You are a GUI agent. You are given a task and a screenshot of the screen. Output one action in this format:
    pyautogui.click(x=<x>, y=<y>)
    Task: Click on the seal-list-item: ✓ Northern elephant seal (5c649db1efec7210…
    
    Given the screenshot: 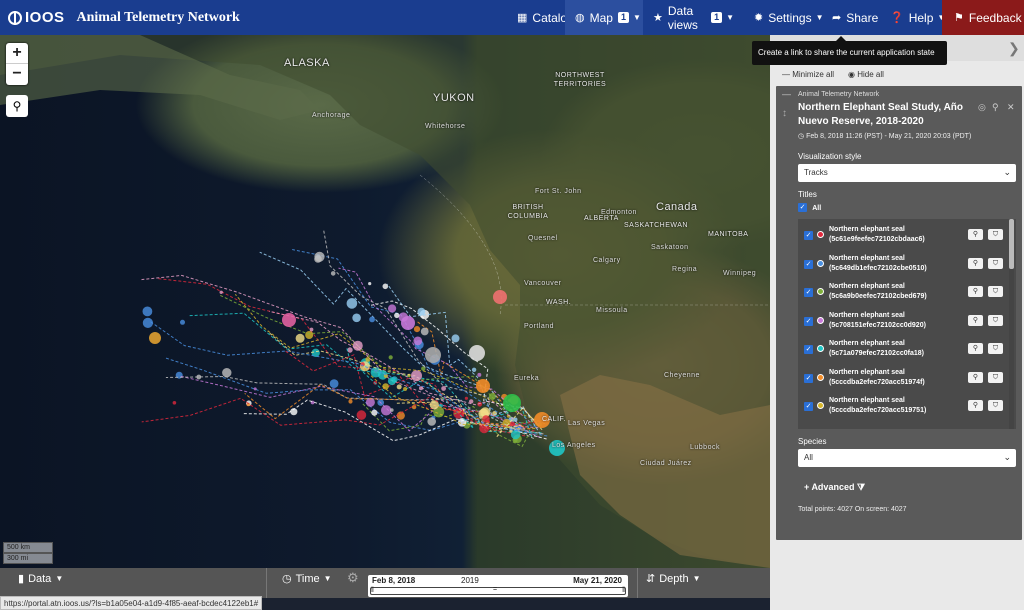 What is the action you would take?
    pyautogui.click(x=903, y=265)
    